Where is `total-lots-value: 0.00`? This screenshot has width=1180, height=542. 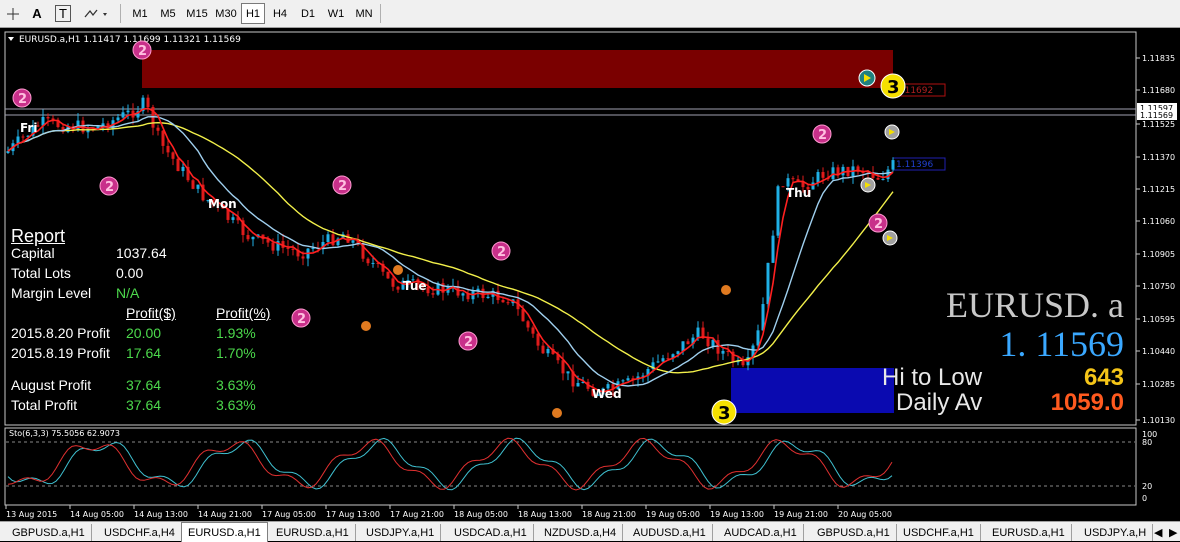 total-lots-value: 0.00 is located at coordinates (130, 273).